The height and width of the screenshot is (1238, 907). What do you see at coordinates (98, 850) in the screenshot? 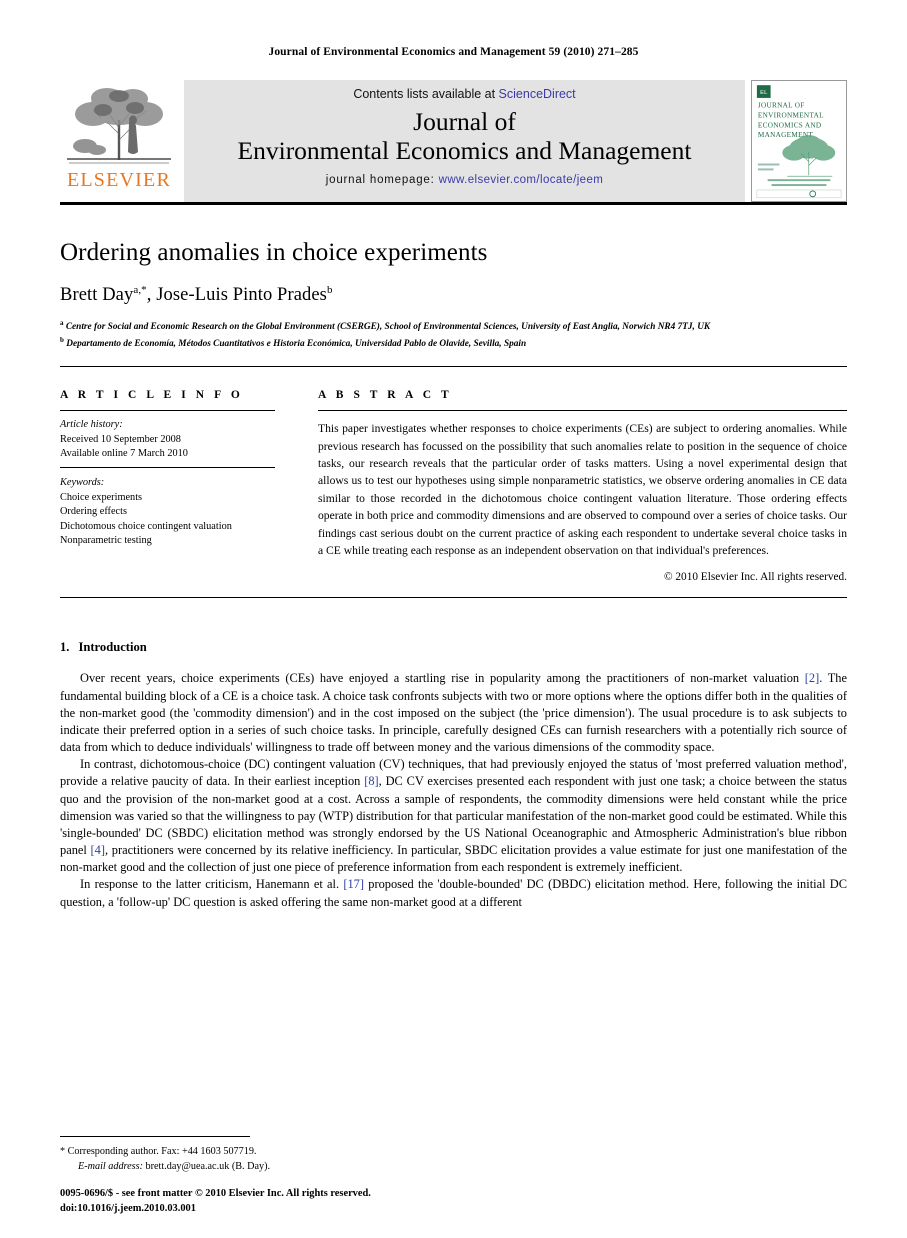
I see `citation-ref-4: [4]` at bounding box center [98, 850].